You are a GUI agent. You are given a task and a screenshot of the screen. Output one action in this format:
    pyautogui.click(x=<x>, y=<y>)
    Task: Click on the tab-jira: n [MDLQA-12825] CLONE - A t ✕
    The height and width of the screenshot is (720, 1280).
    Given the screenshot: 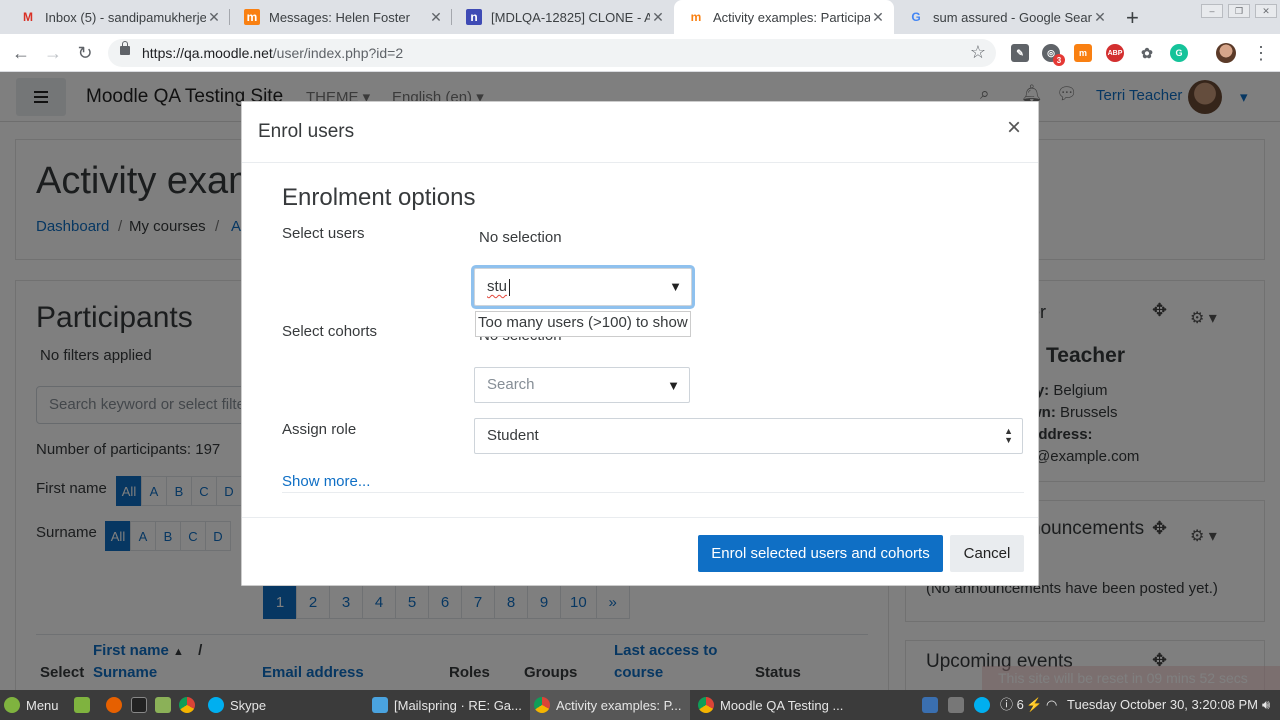 What is the action you would take?
    pyautogui.click(x=563, y=17)
    